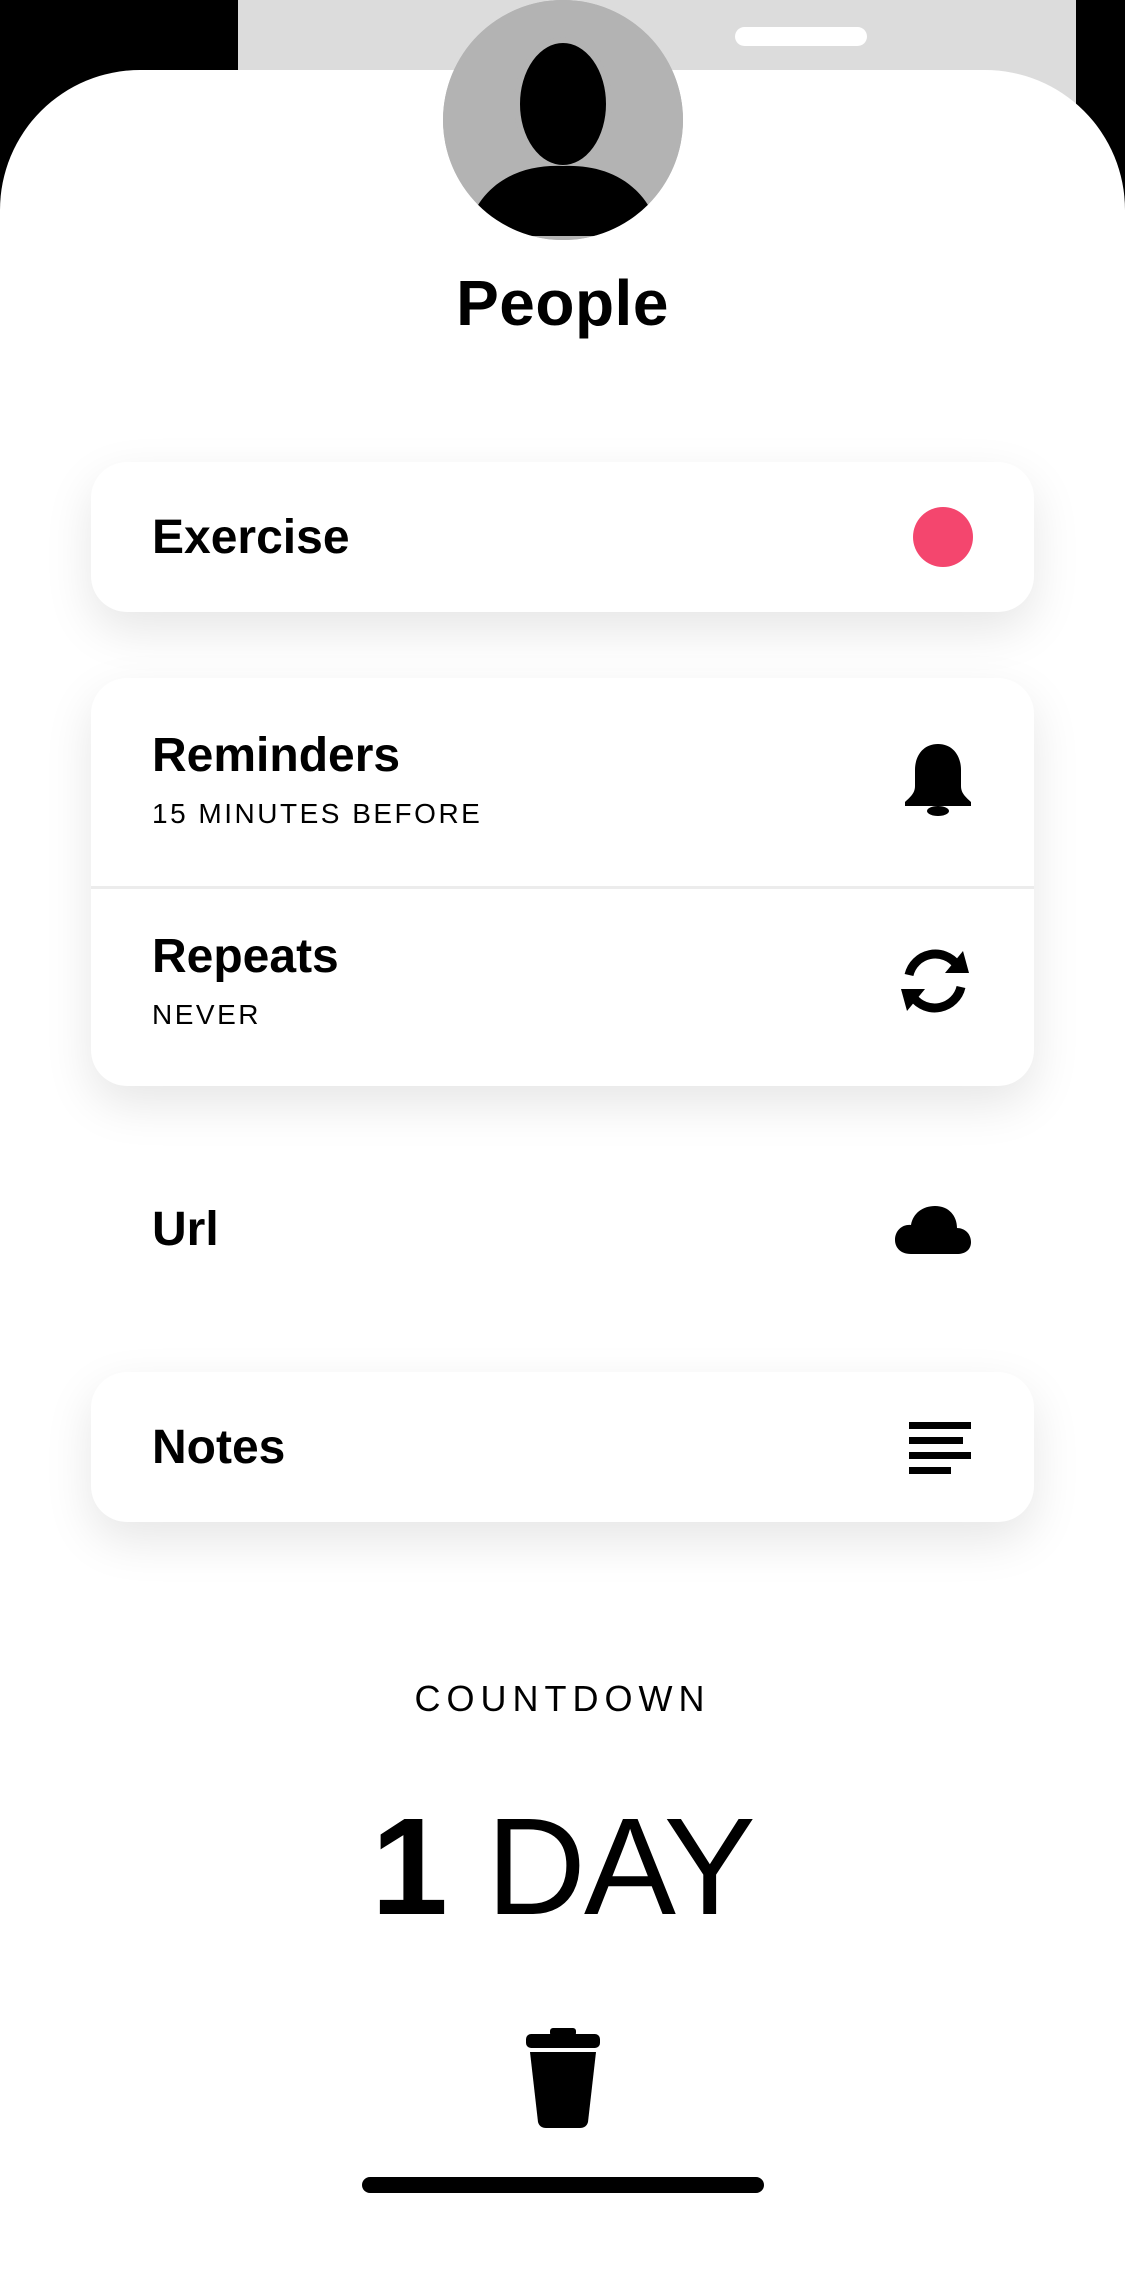 The image size is (1125, 2284). I want to click on sheet-grabber, so click(801, 36).